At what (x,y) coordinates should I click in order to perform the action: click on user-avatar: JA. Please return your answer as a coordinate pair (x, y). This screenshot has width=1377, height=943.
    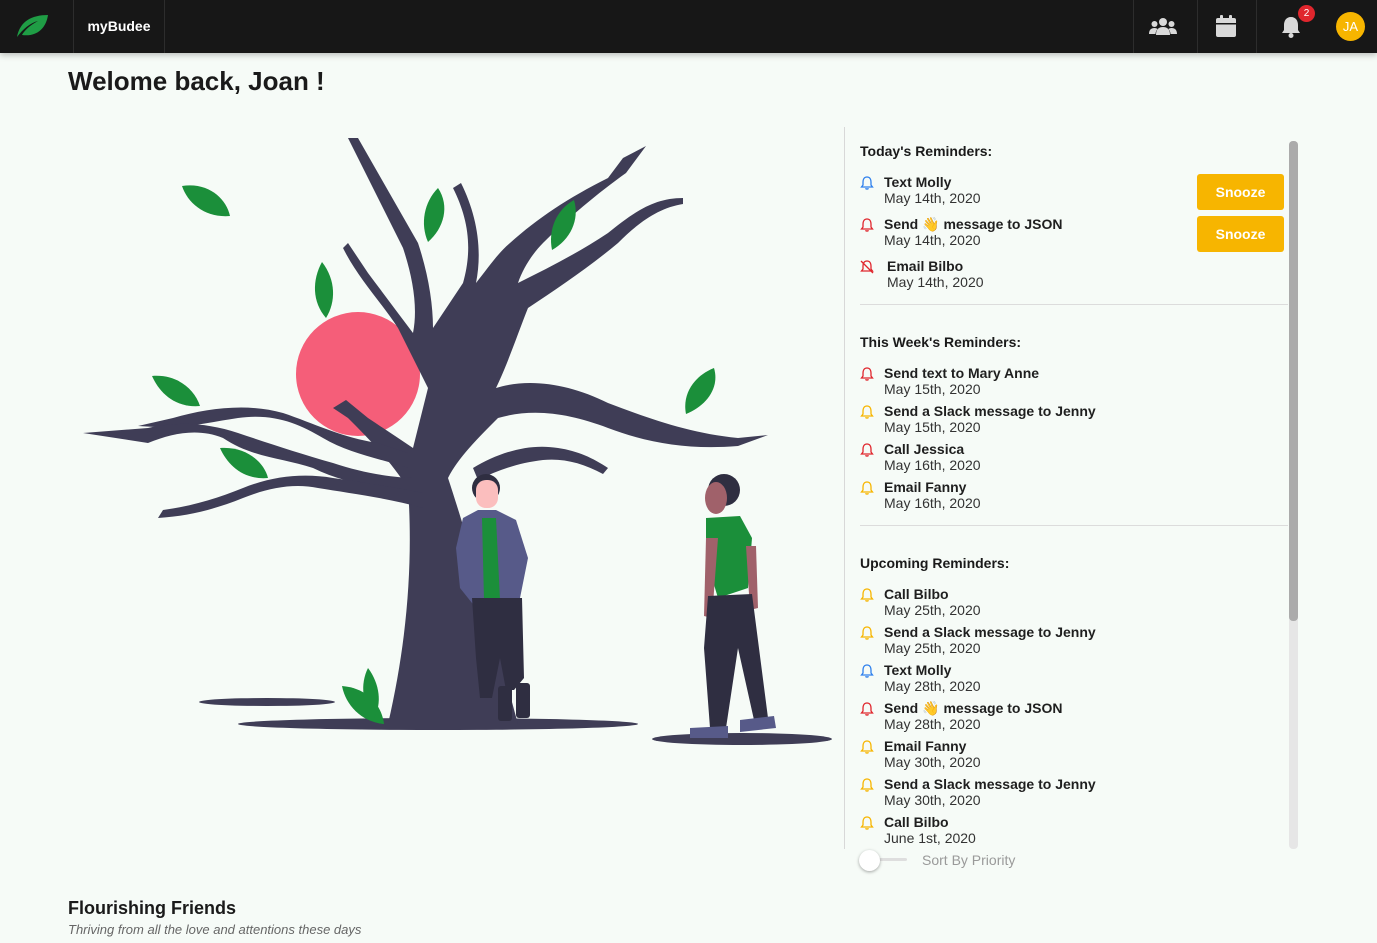
    Looking at the image, I should click on (1350, 26).